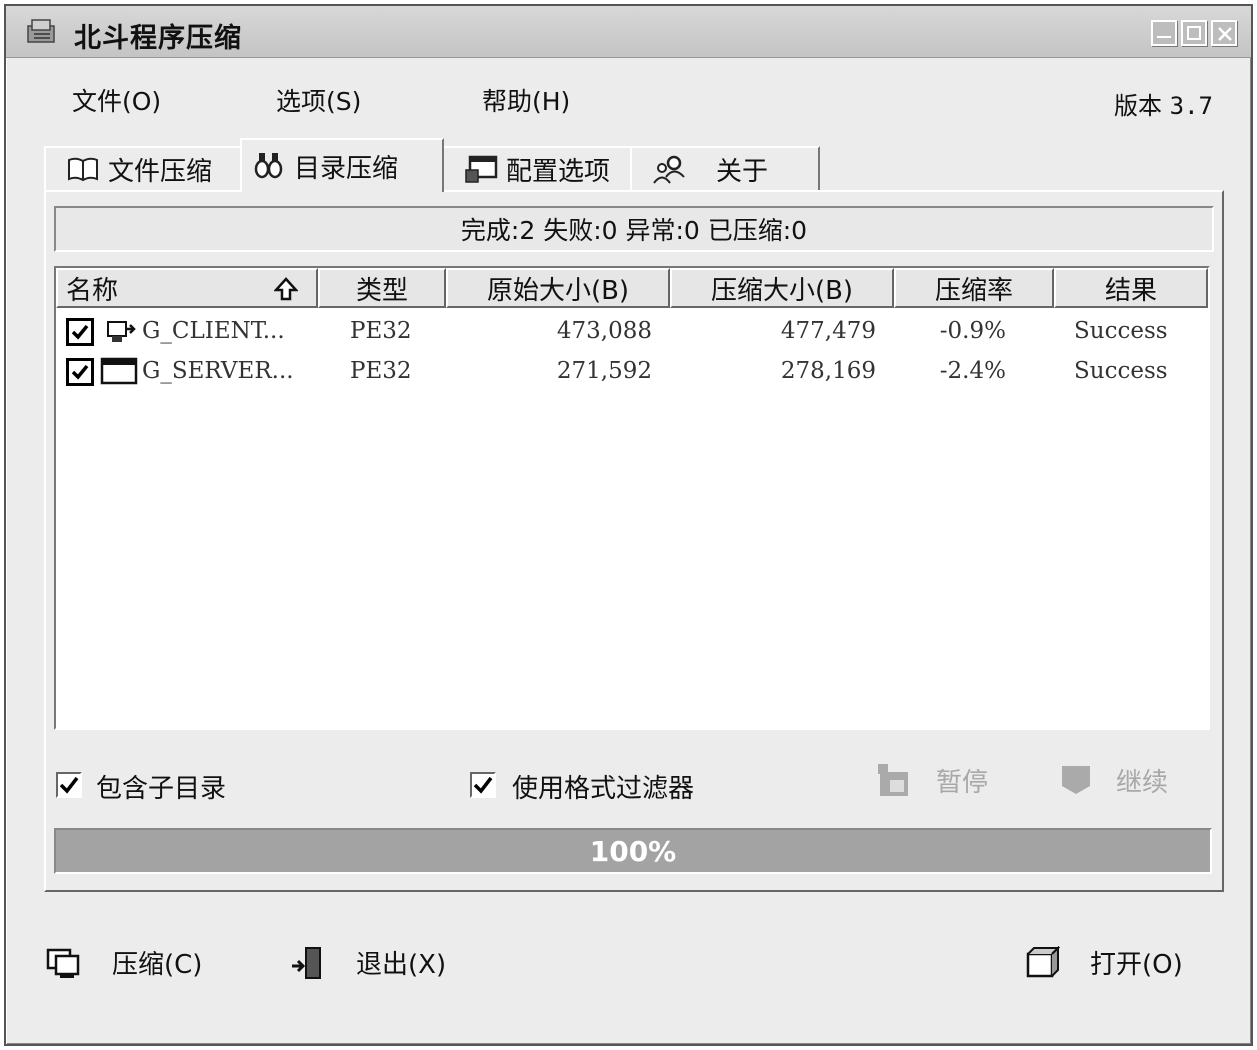  What do you see at coordinates (1164, 37) in the screenshot?
I see `minimize-icon` at bounding box center [1164, 37].